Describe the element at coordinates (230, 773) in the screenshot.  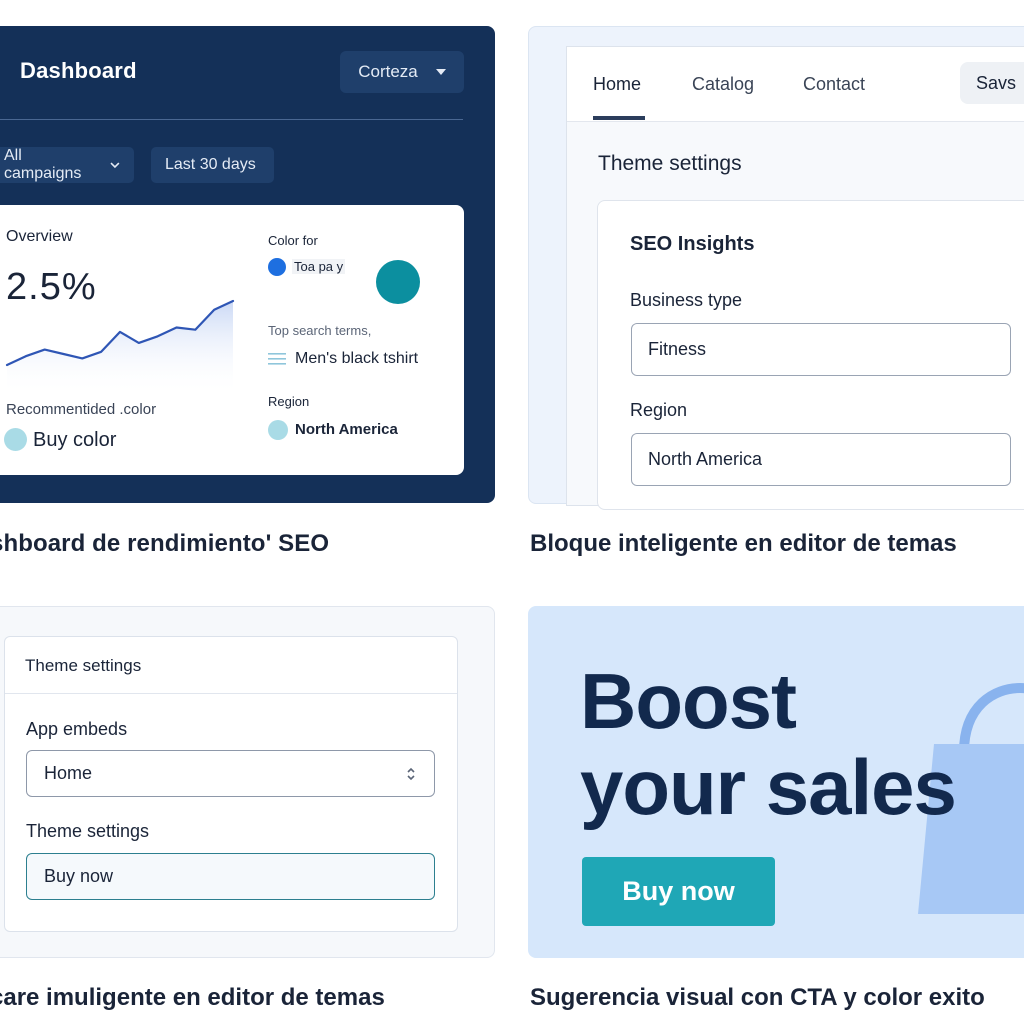
I see `app-embeds-select: Home` at that location.